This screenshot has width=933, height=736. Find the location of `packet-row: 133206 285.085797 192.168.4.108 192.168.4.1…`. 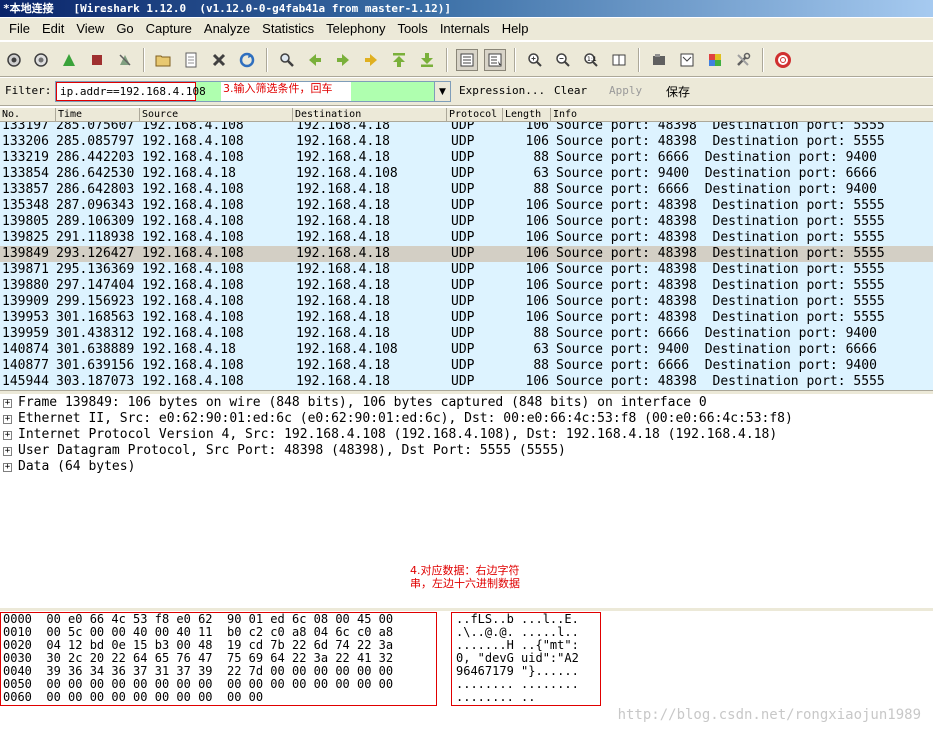

packet-row: 133206 285.085797 192.168.4.108 192.168.4.1… is located at coordinates (466, 142).